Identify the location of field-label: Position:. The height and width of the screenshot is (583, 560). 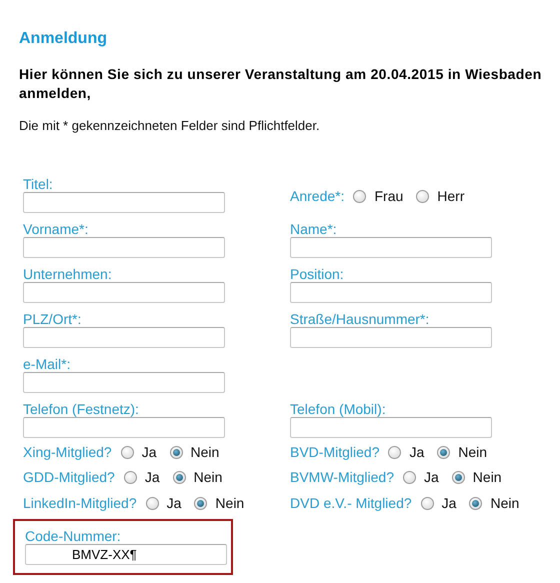
(317, 274).